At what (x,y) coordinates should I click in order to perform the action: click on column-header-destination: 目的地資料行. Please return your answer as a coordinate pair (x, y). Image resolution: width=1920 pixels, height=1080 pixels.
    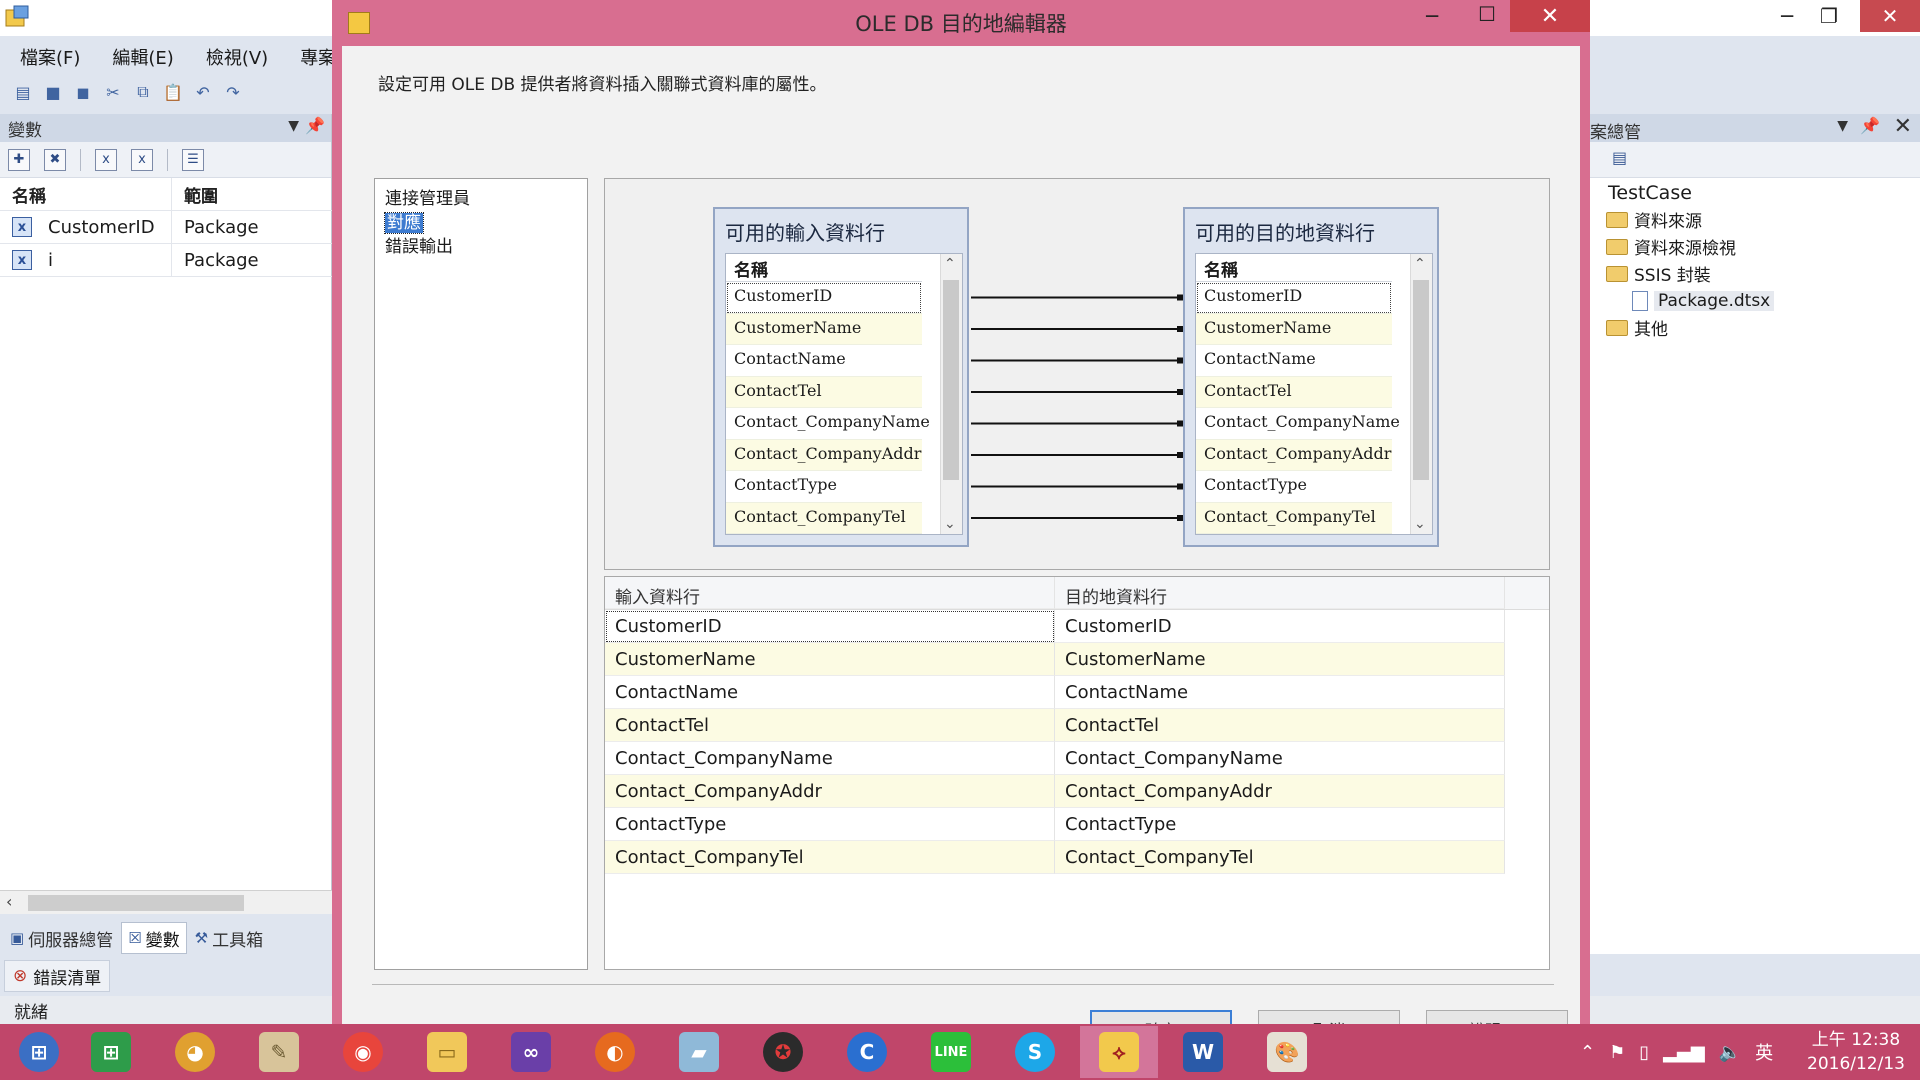
    Looking at the image, I should click on (1280, 593).